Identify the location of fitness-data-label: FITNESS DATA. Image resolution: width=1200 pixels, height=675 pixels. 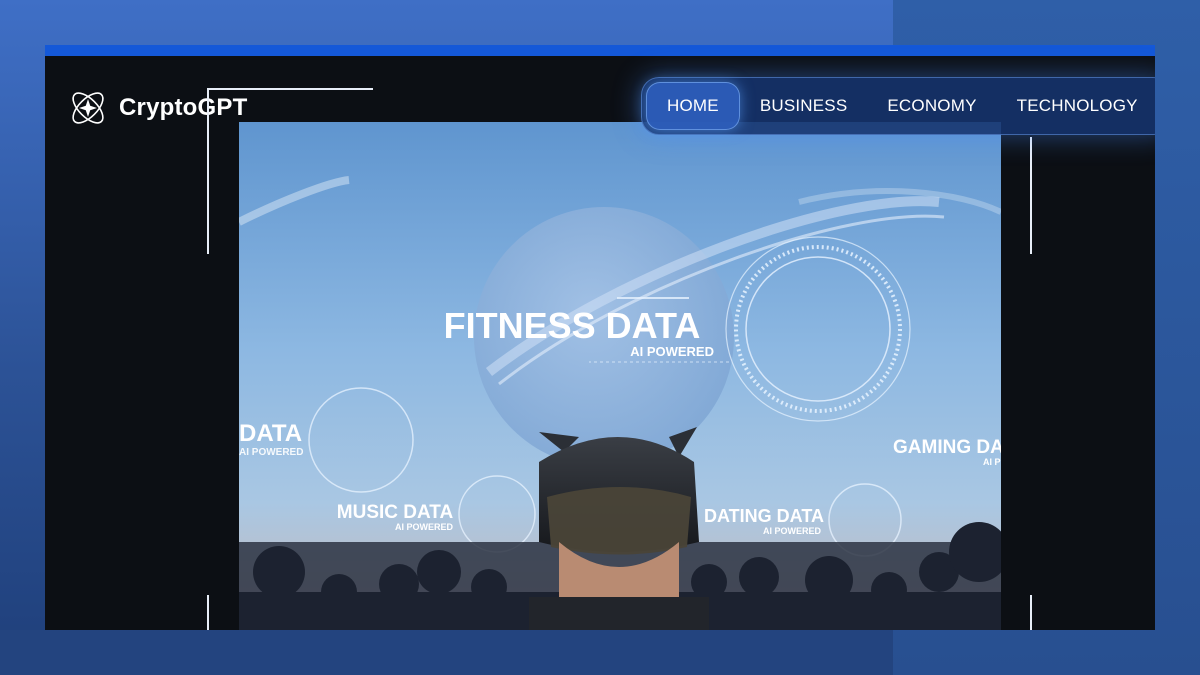
(572, 325).